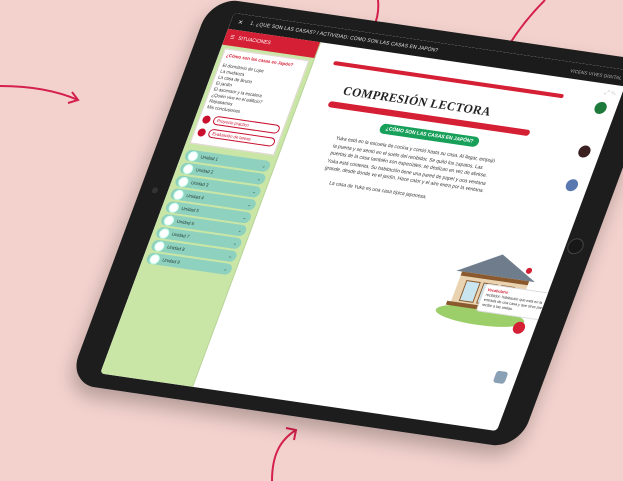 The height and width of the screenshot is (481, 623). What do you see at coordinates (600, 108) in the screenshot?
I see `audio-icon` at bounding box center [600, 108].